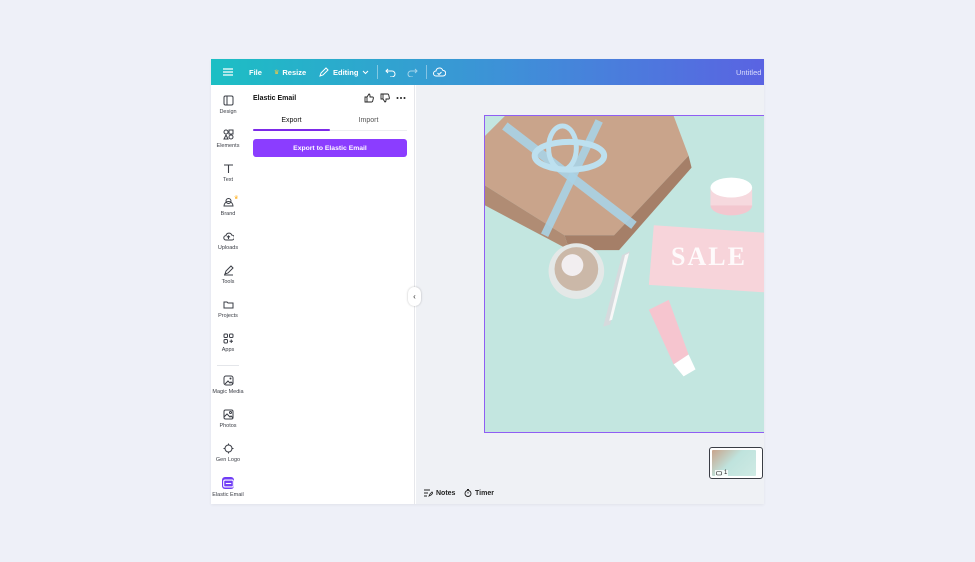 Image resolution: width=975 pixels, height=562 pixels. What do you see at coordinates (228, 146) in the screenshot?
I see `rail-label: Elements` at bounding box center [228, 146].